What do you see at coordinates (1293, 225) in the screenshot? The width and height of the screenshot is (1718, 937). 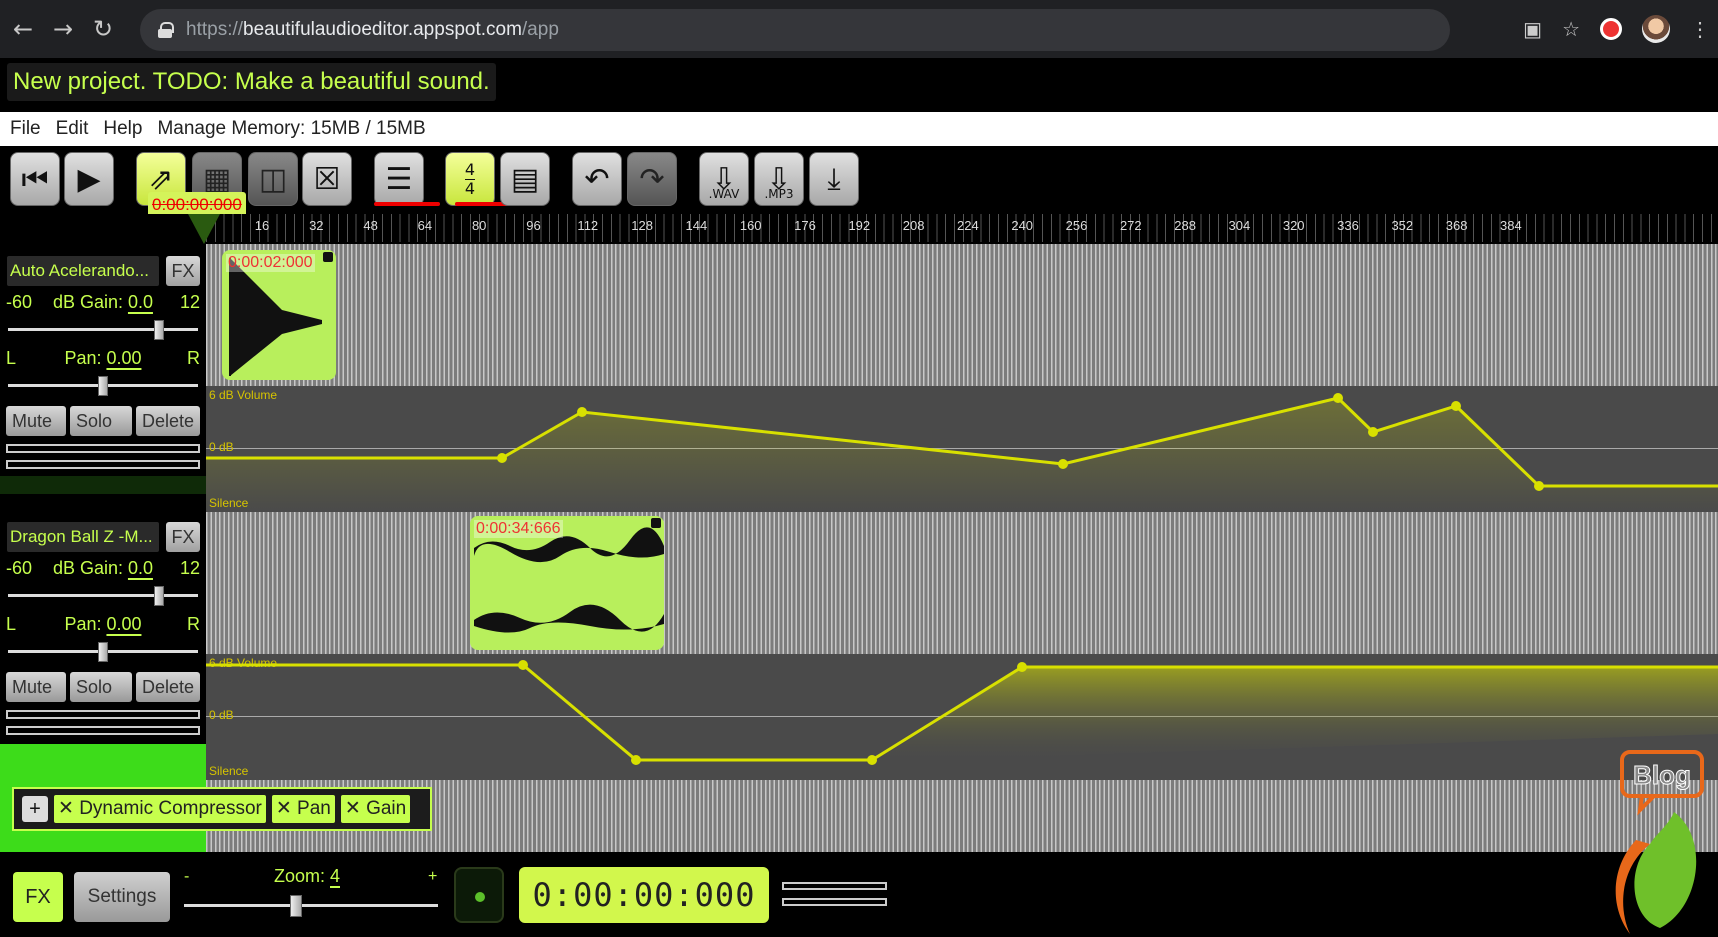 I see `ruler-tick-label: 320` at bounding box center [1293, 225].